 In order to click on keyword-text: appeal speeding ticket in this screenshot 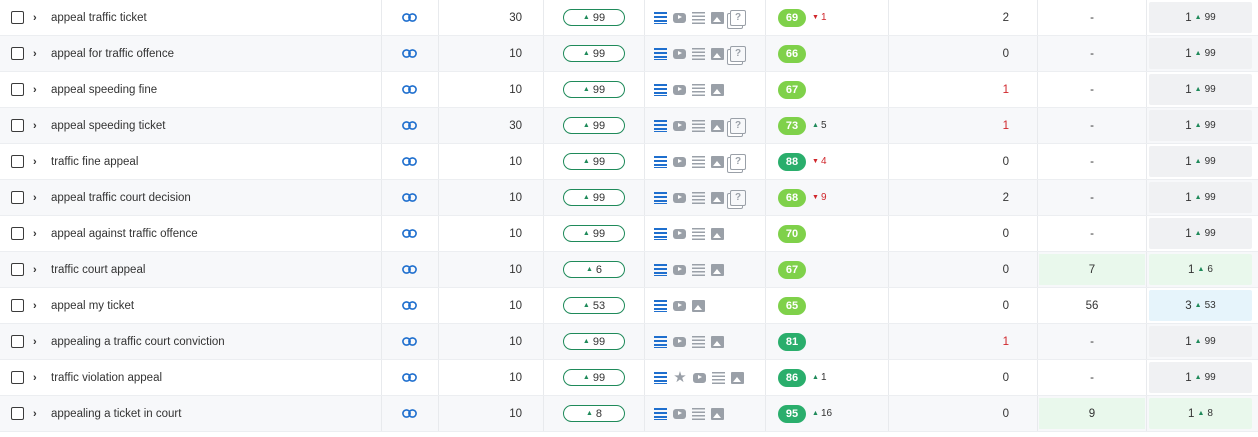, I will do `click(211, 125)`.